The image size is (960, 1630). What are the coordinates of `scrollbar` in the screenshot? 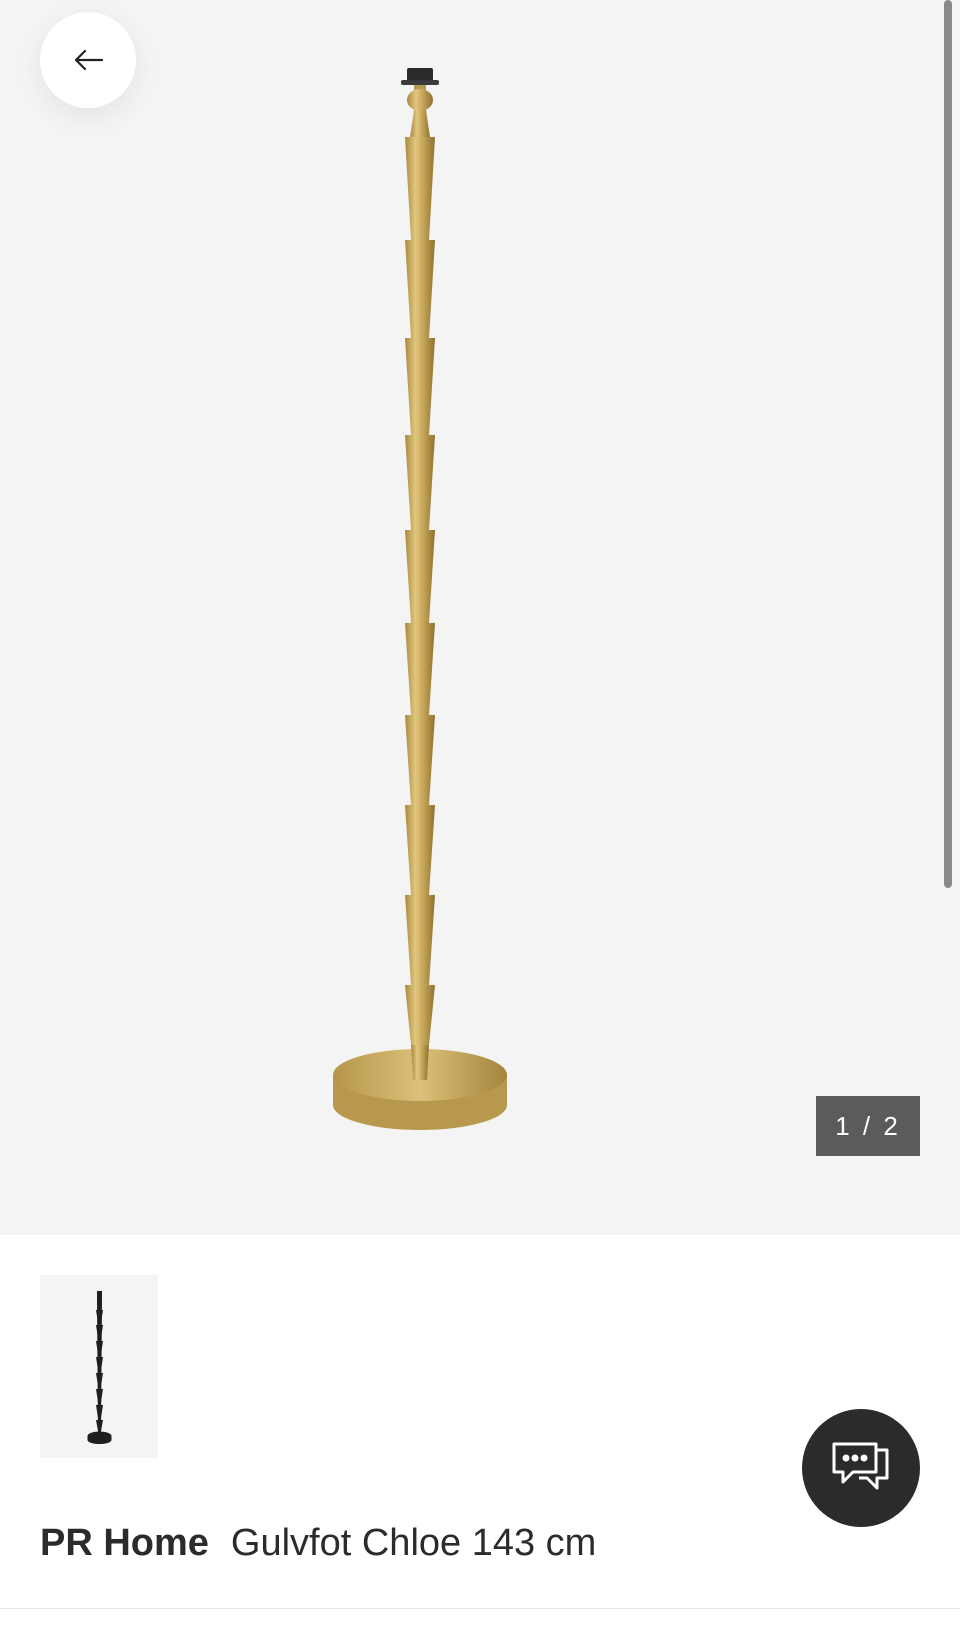 It's located at (948, 444).